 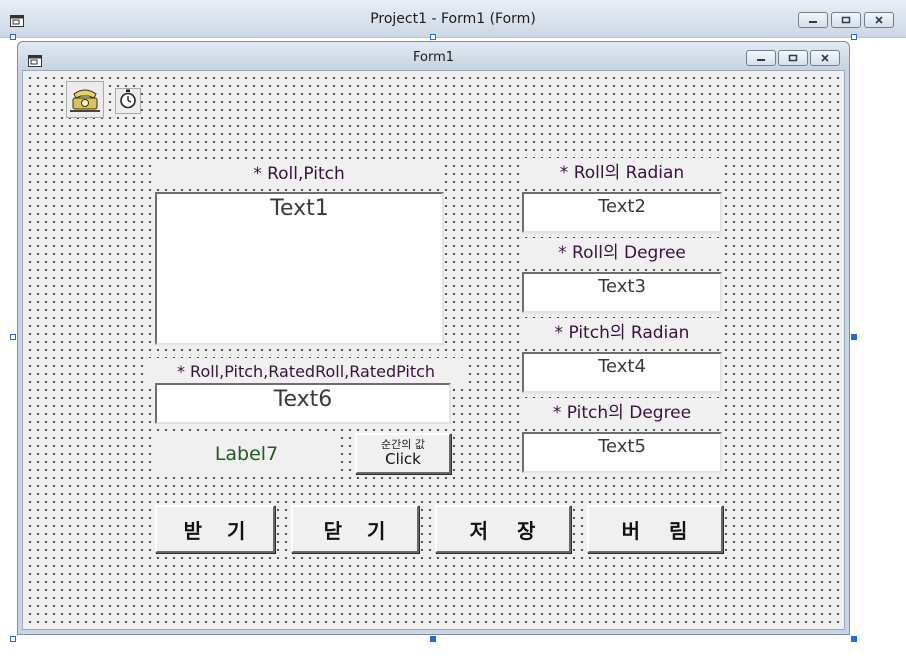 I want to click on close-port-button: 닫 기, so click(x=355, y=529).